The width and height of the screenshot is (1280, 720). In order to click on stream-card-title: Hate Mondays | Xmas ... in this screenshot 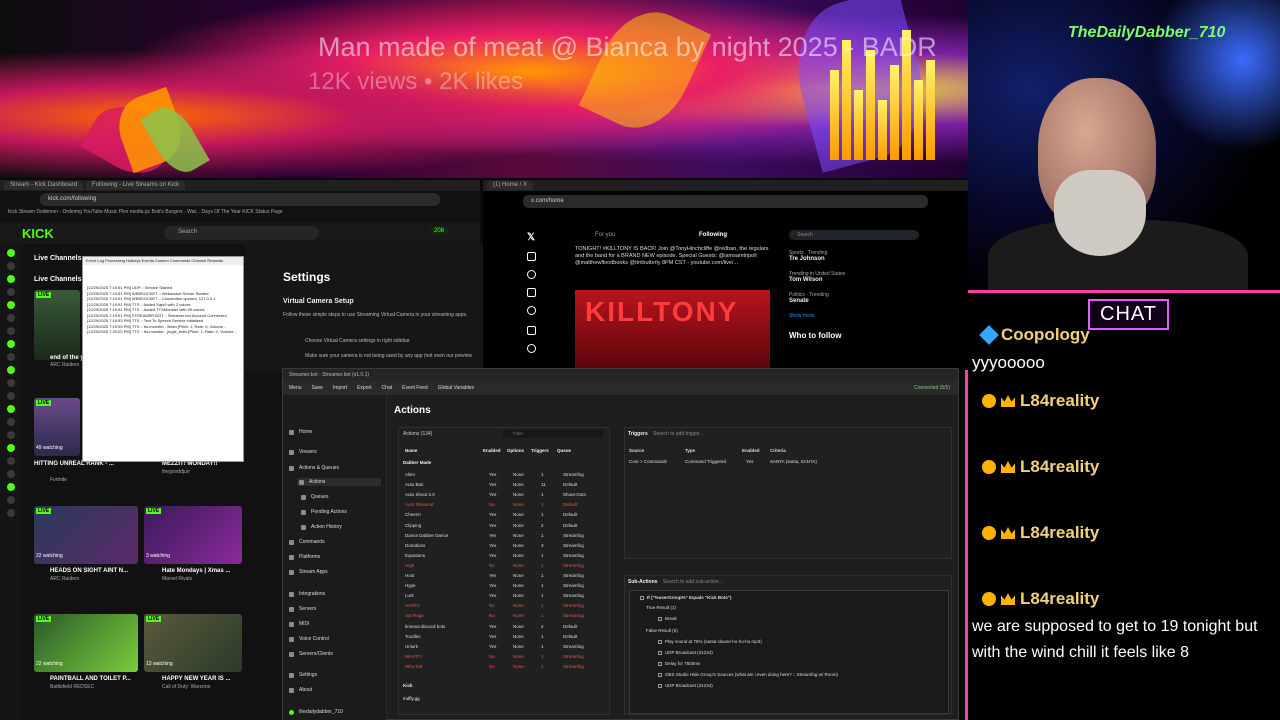, I will do `click(196, 571)`.